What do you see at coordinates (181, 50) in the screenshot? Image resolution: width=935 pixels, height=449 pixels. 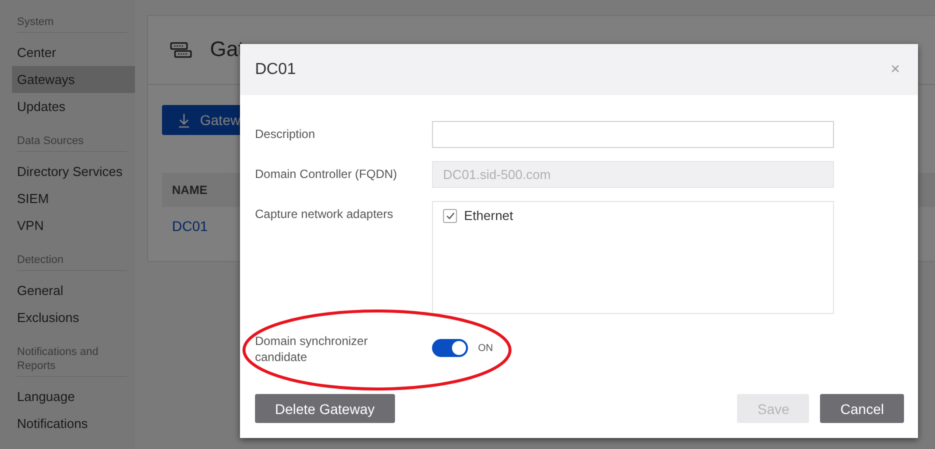 I see `gateway-icon` at bounding box center [181, 50].